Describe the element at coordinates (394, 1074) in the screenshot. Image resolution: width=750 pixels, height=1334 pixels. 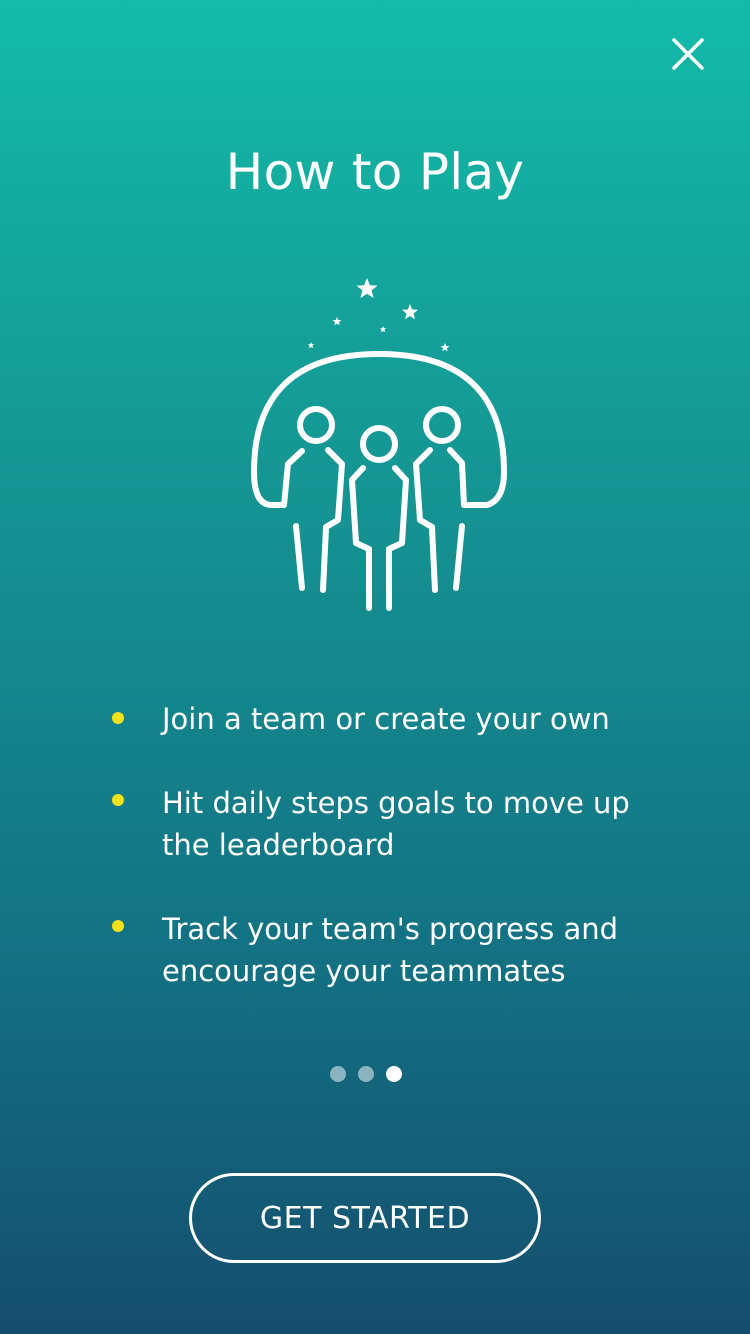
I see `page-dot-active` at that location.